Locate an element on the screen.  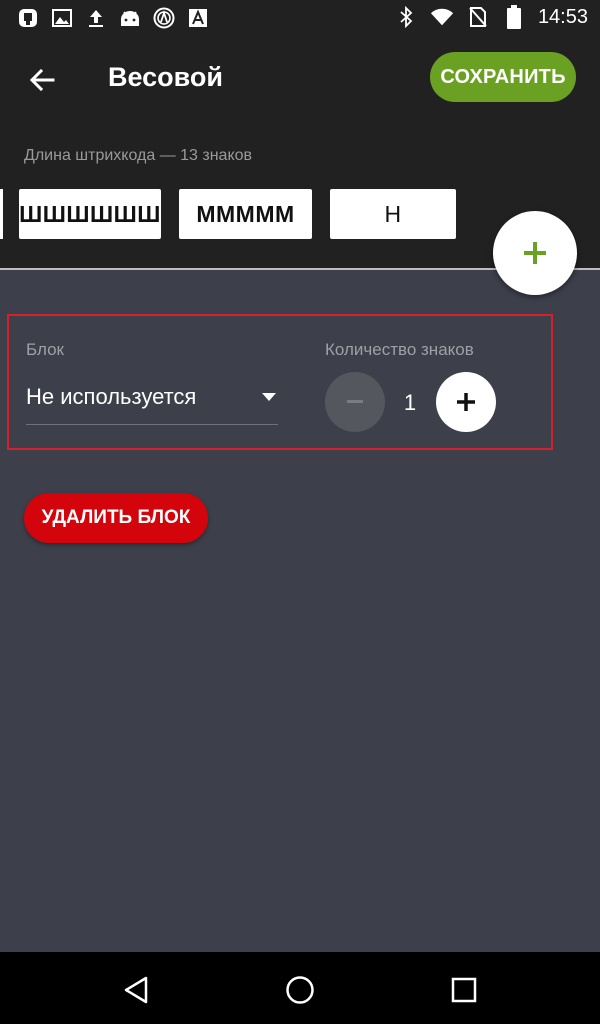
nav-back-button is located at coordinates (136, 990).